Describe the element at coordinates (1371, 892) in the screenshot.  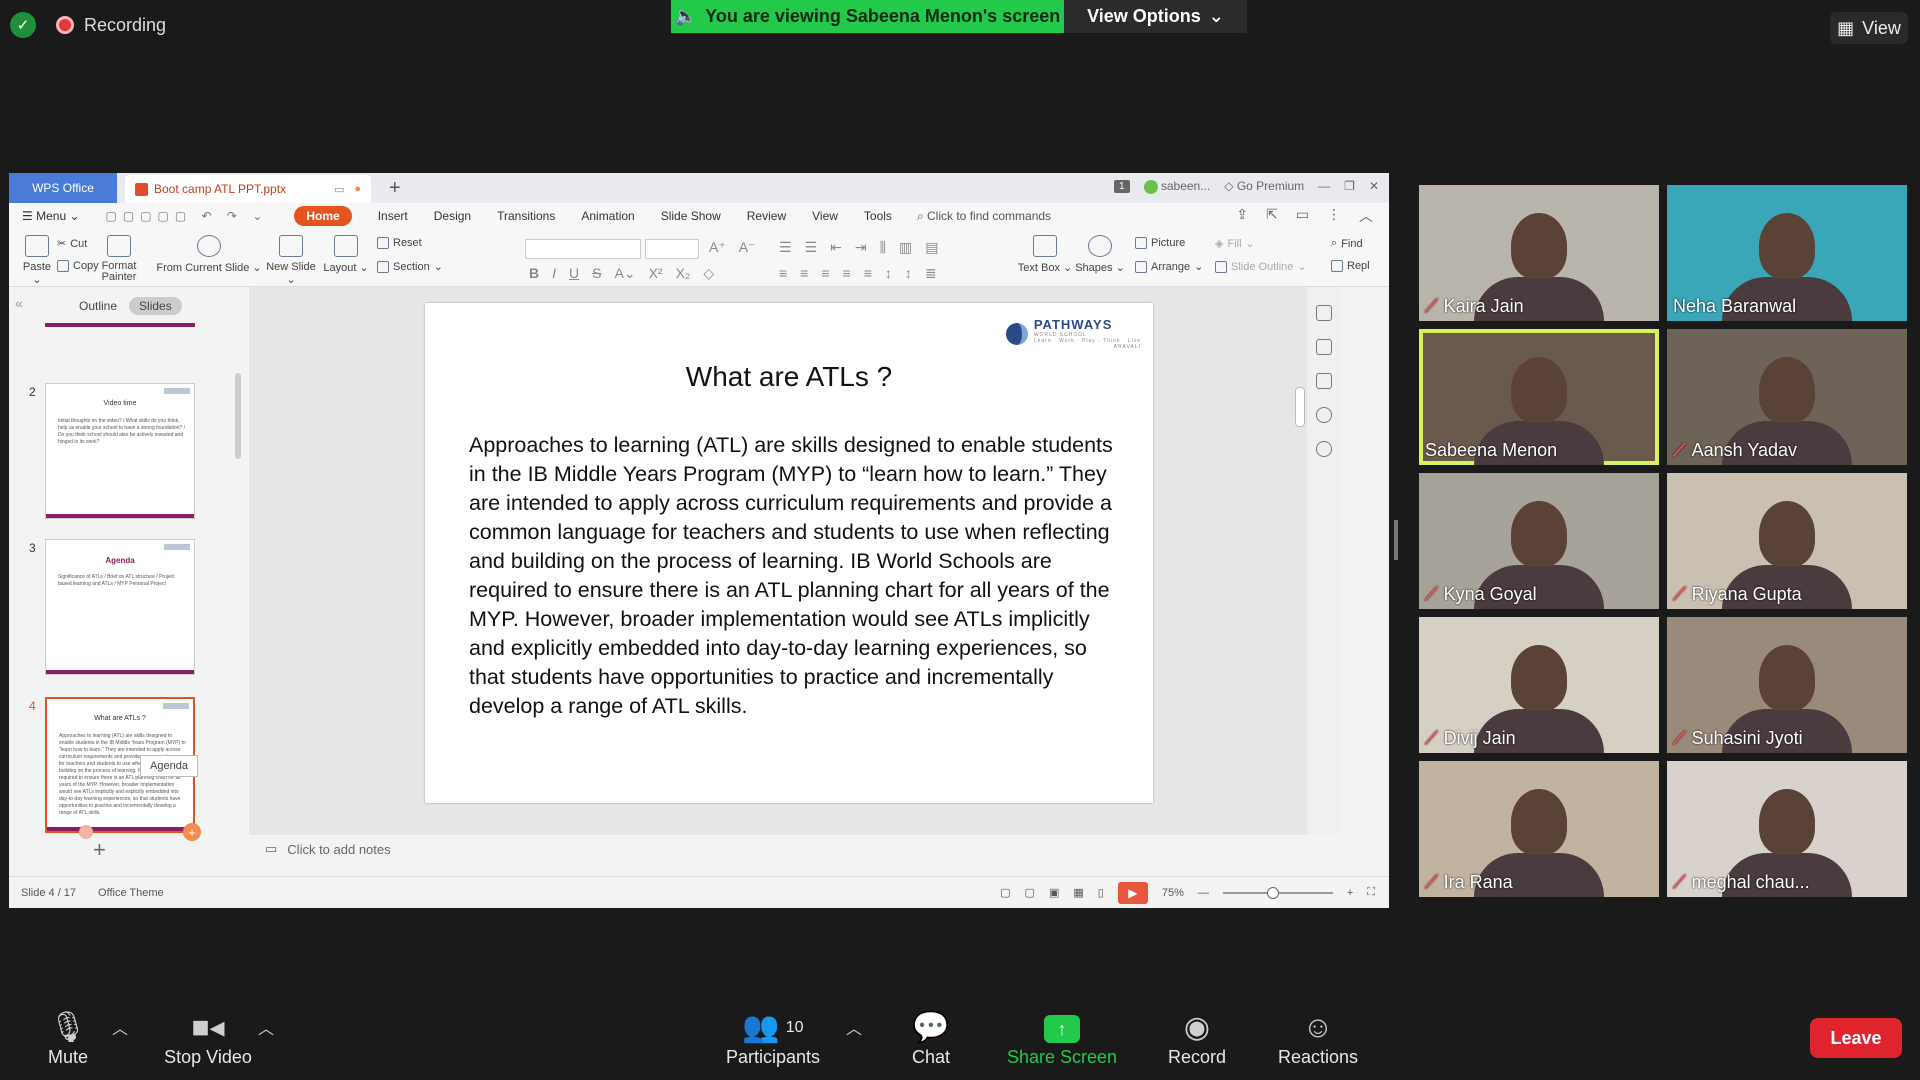
I see `fit-window-icon: ⛶` at that location.